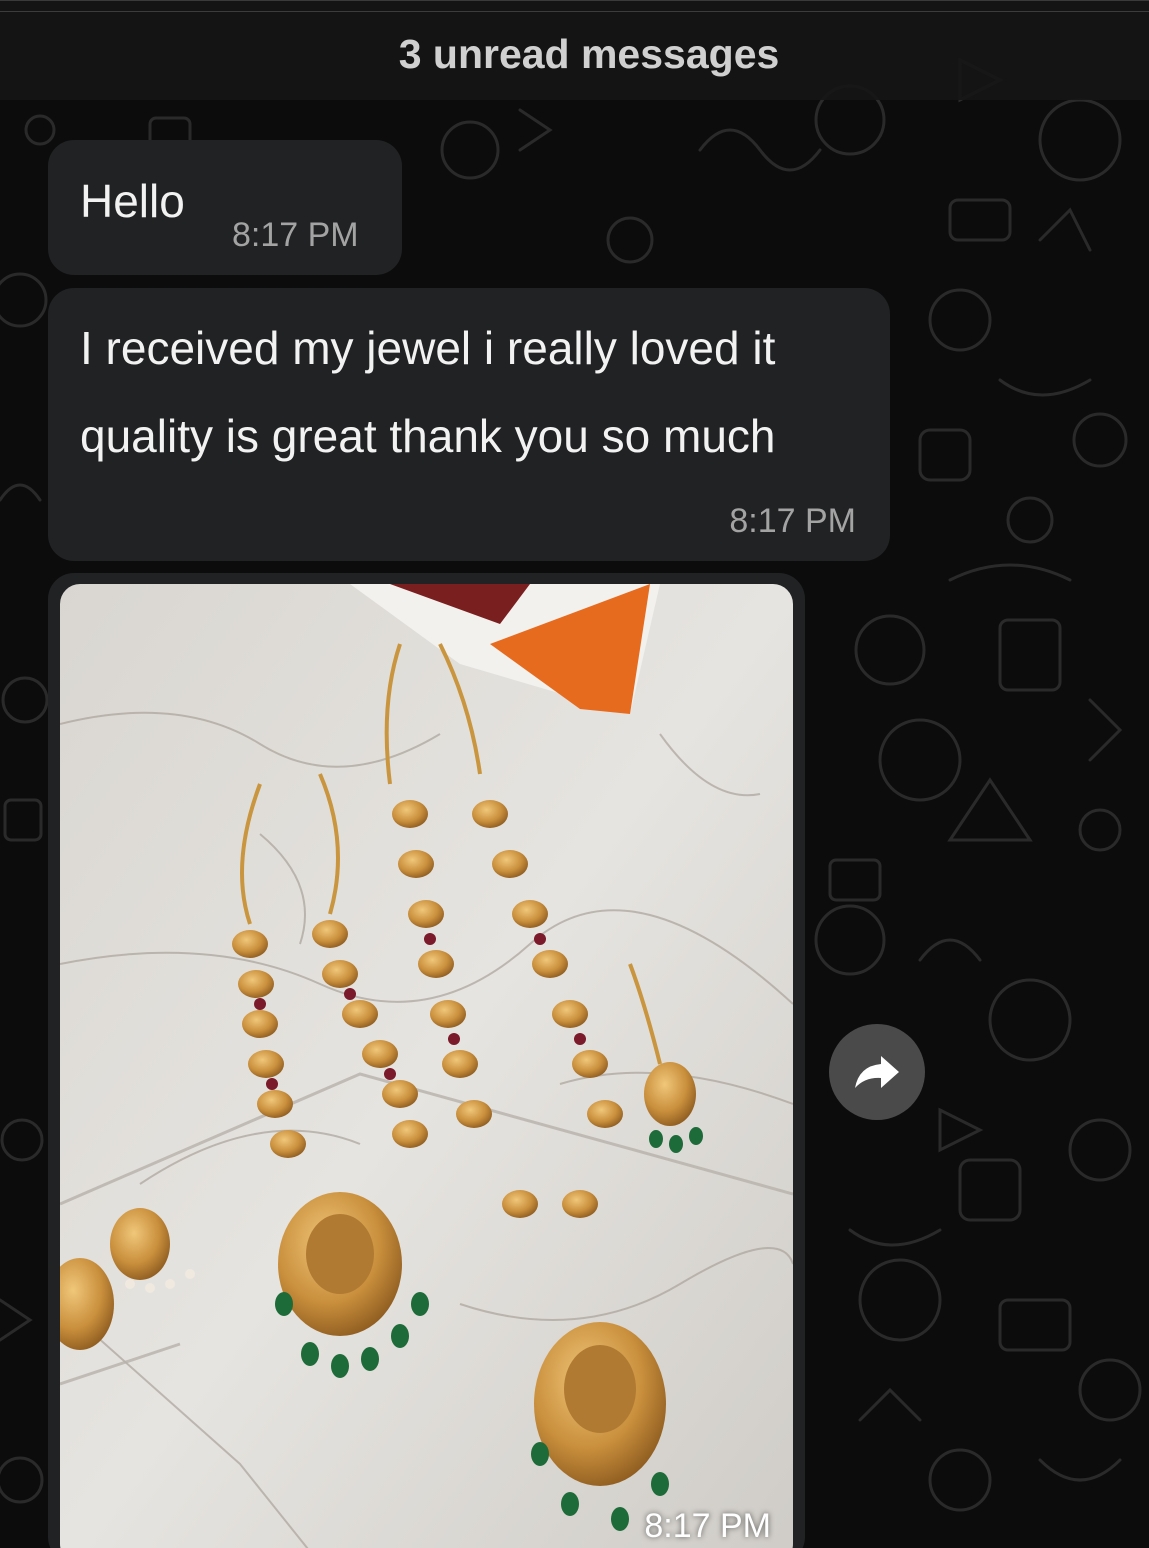 The width and height of the screenshot is (1149, 1548). Describe the element at coordinates (428, 348) in the screenshot. I see `message-text-line: I received my jewel i really loved it` at that location.